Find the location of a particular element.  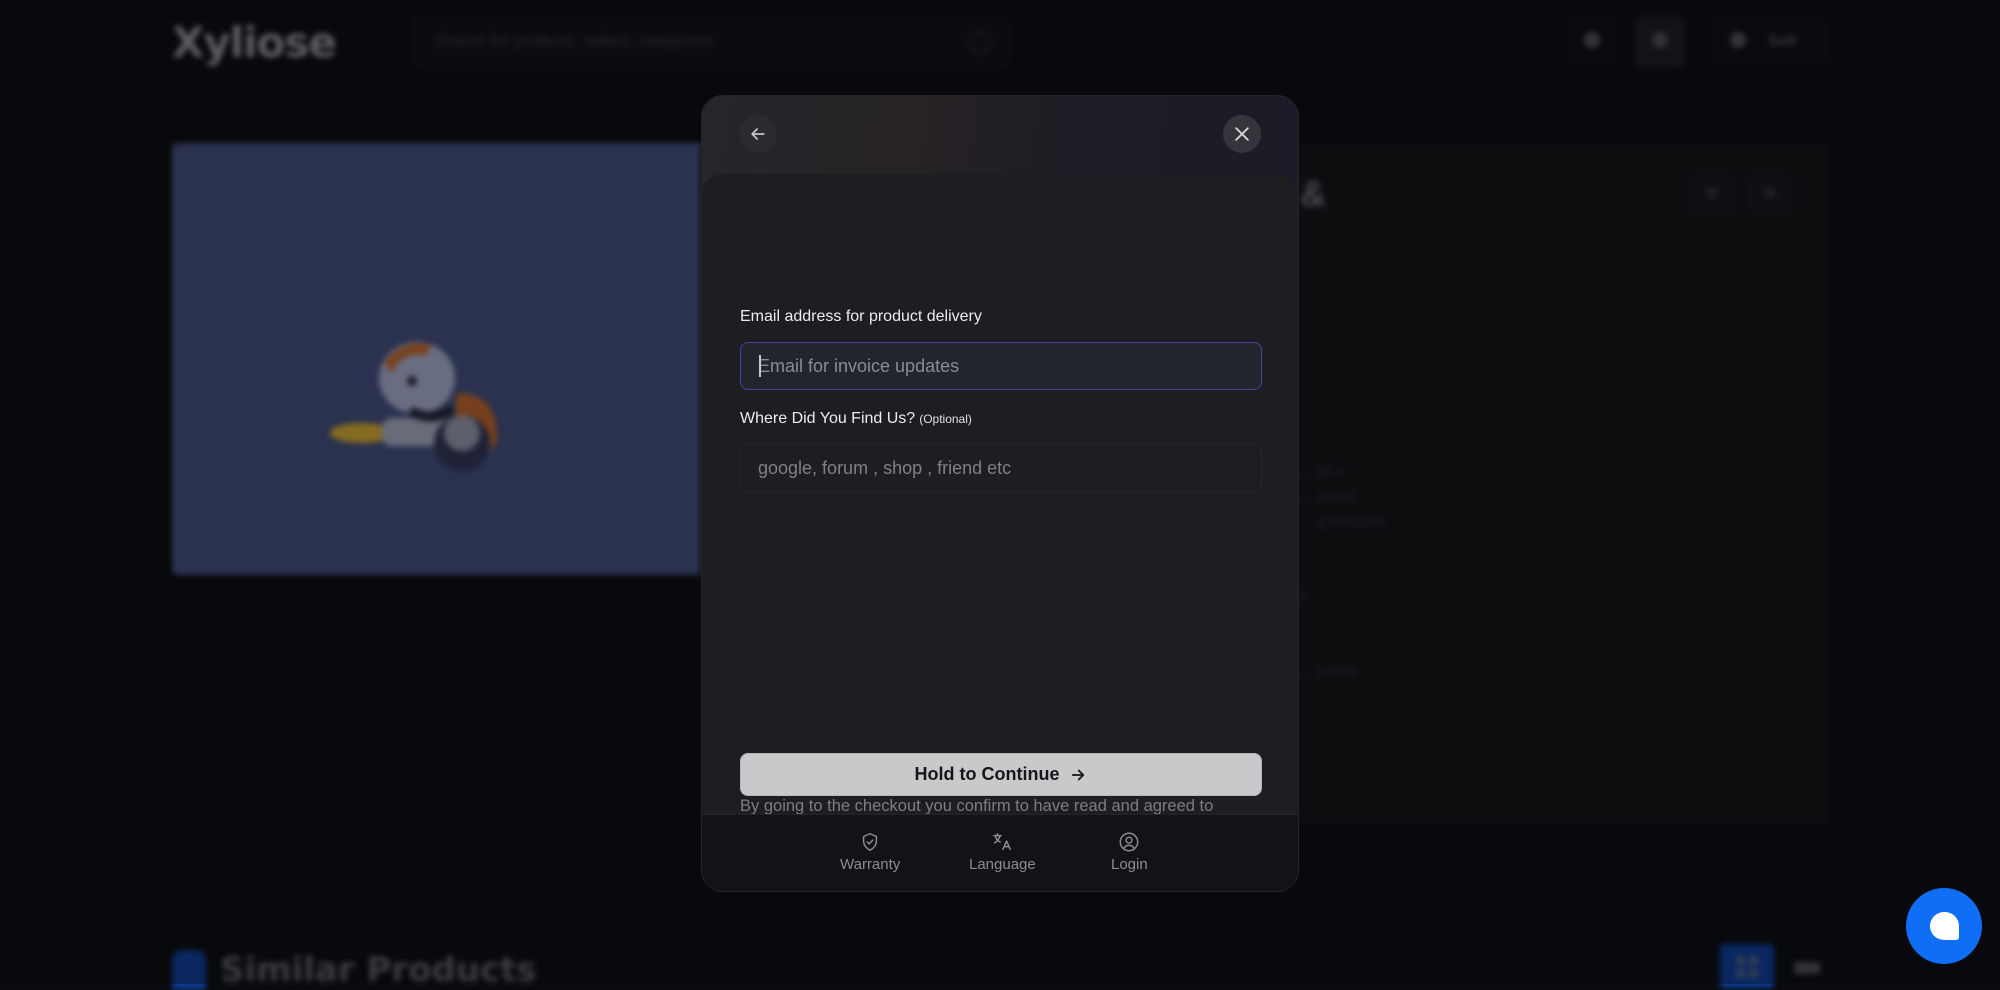

close-icon is located at coordinates (1242, 134).